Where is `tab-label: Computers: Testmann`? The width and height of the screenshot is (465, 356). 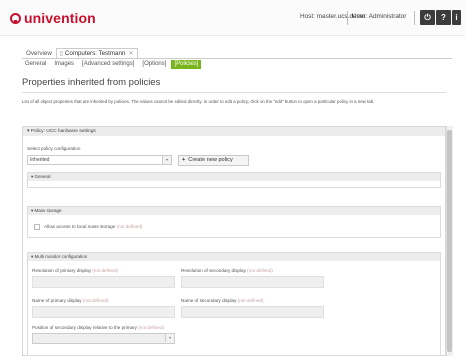
tab-label: Computers: Testmann is located at coordinates (95, 53).